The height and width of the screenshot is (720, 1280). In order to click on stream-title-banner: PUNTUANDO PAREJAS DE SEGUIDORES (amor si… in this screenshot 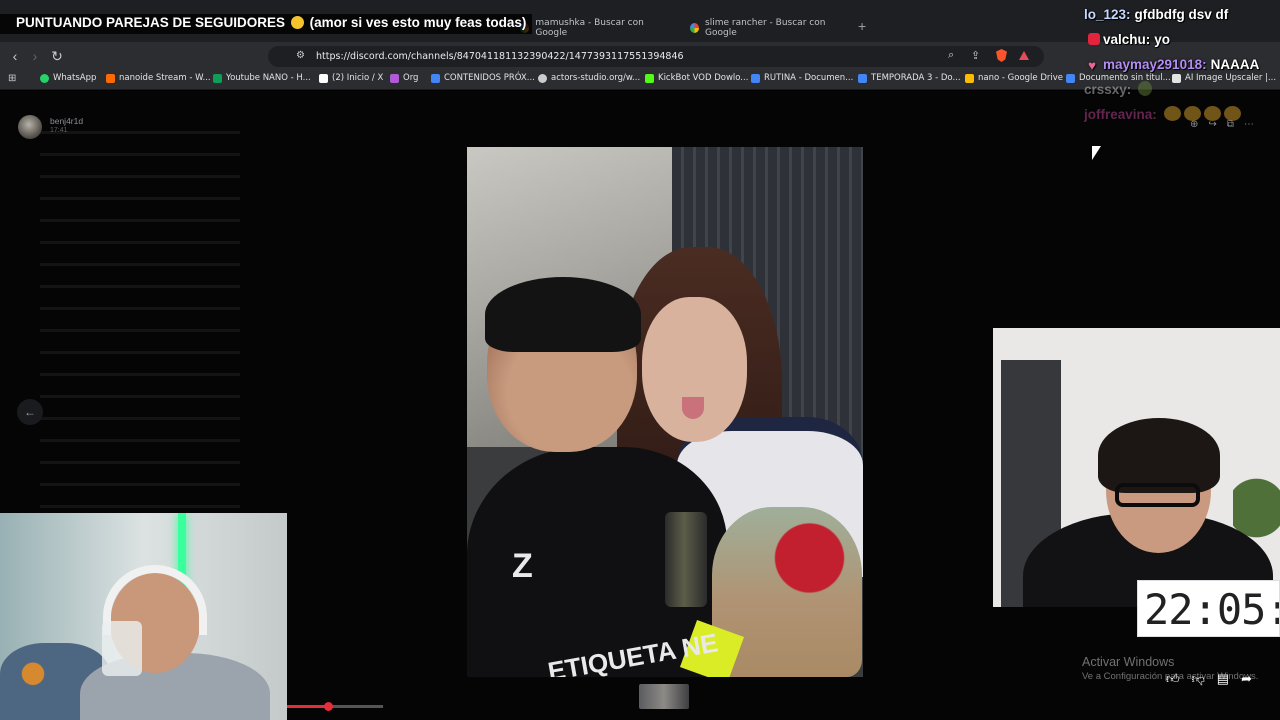, I will do `click(266, 24)`.